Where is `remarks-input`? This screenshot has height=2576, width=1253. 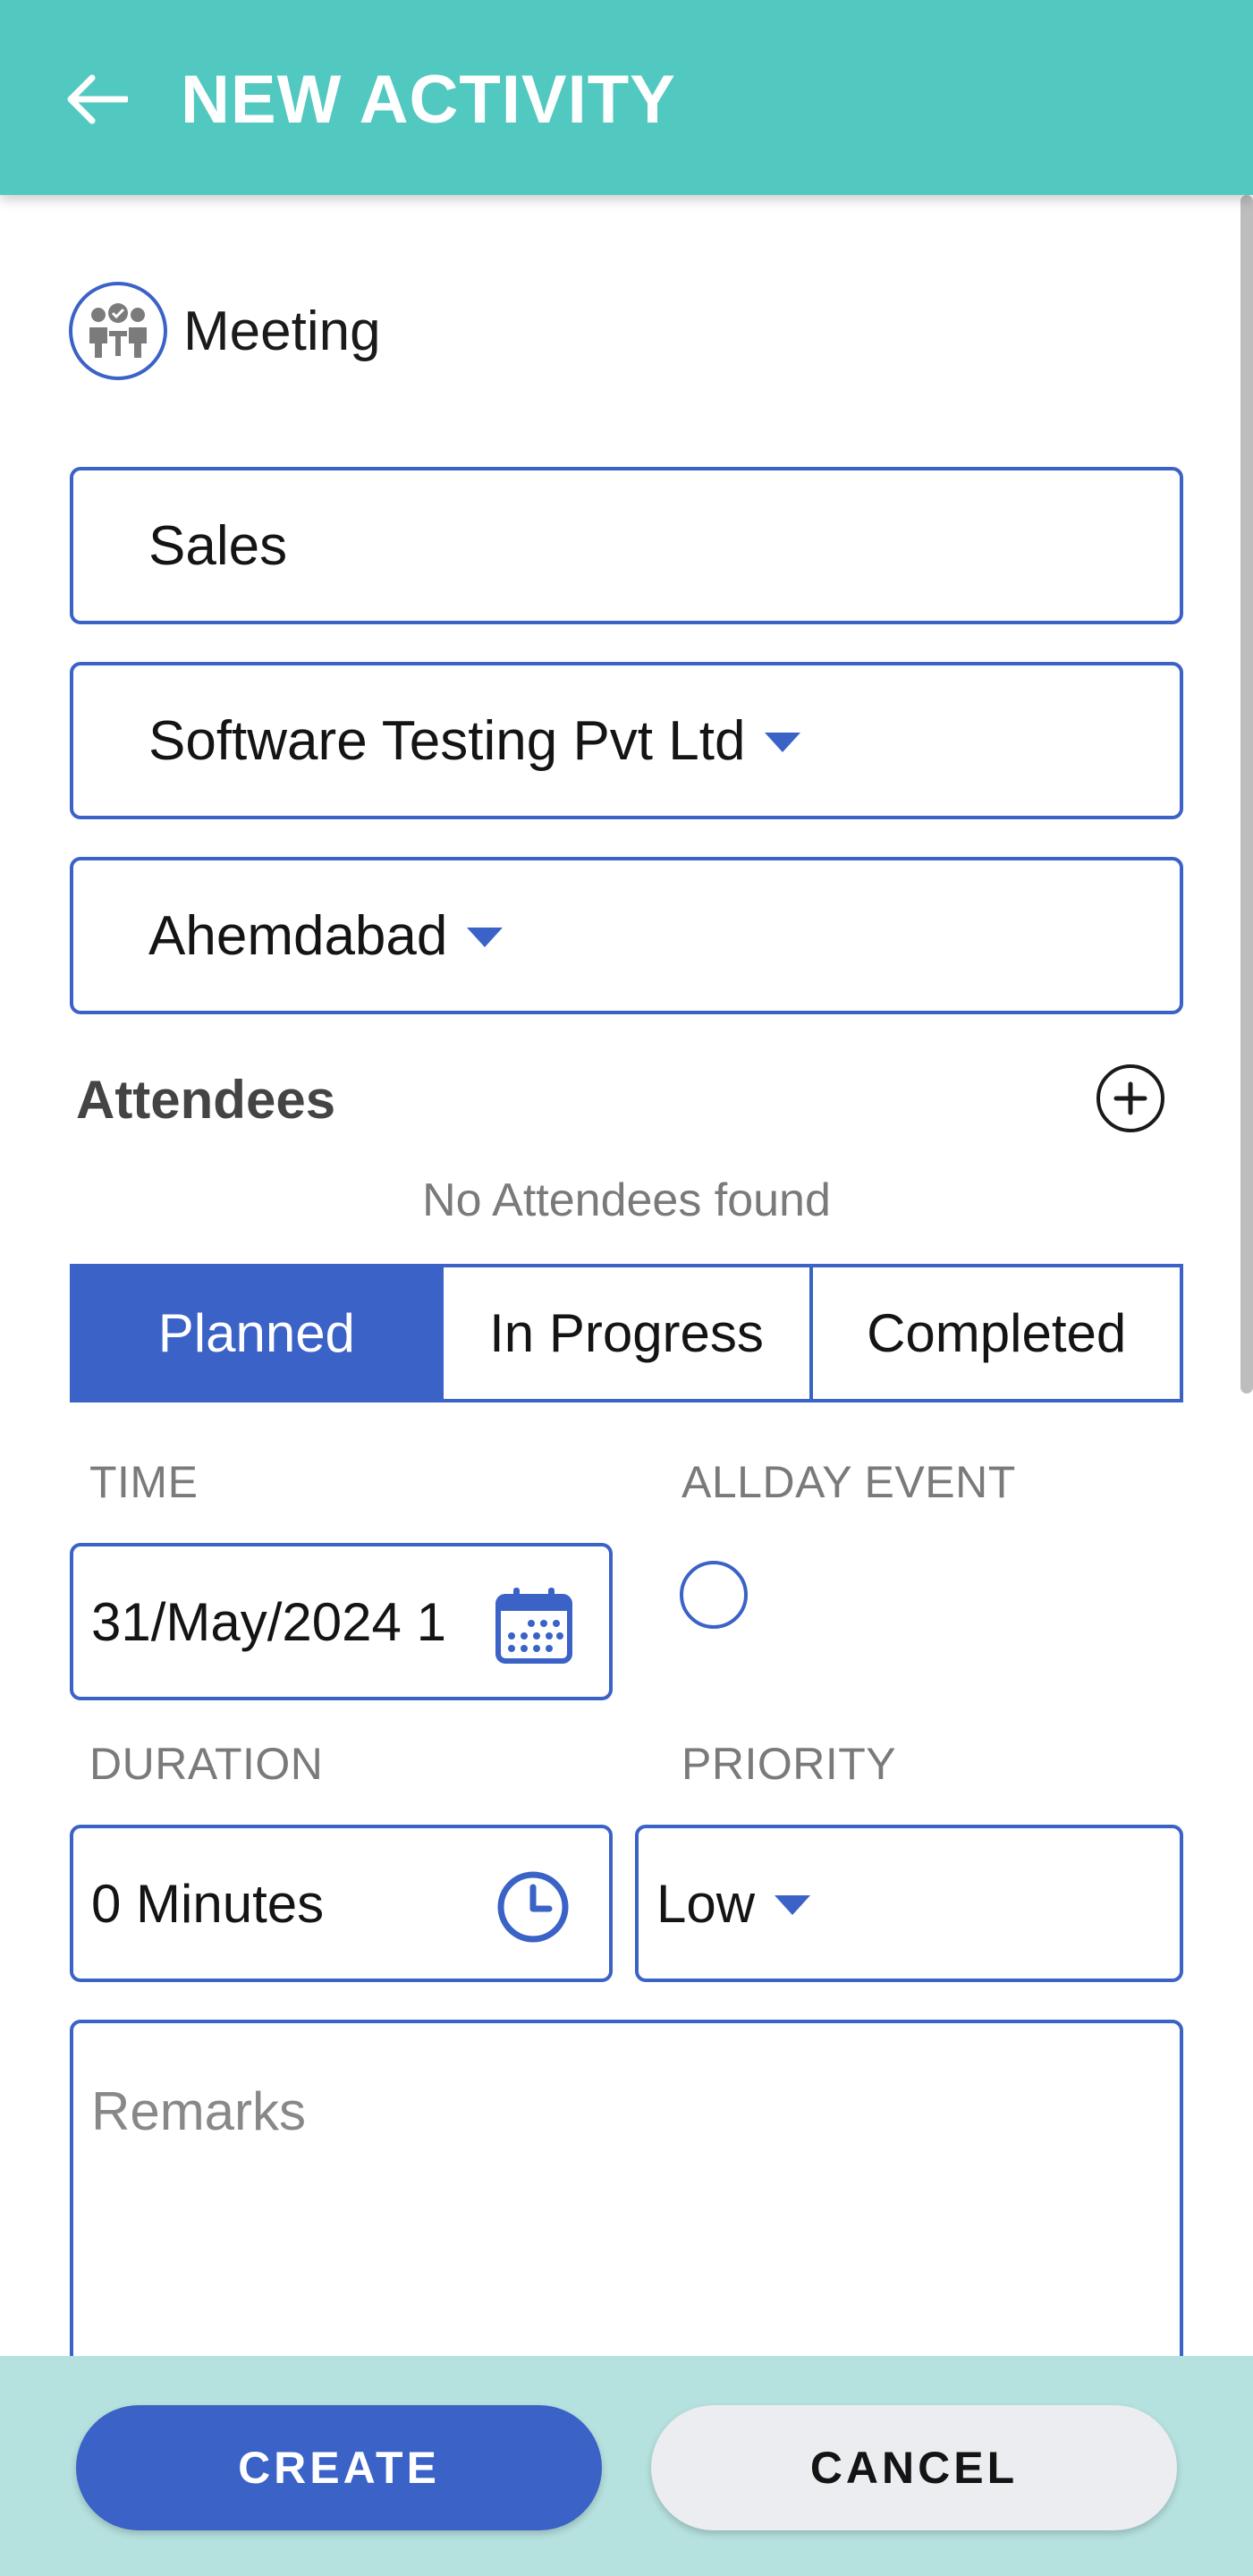 remarks-input is located at coordinates (626, 2207).